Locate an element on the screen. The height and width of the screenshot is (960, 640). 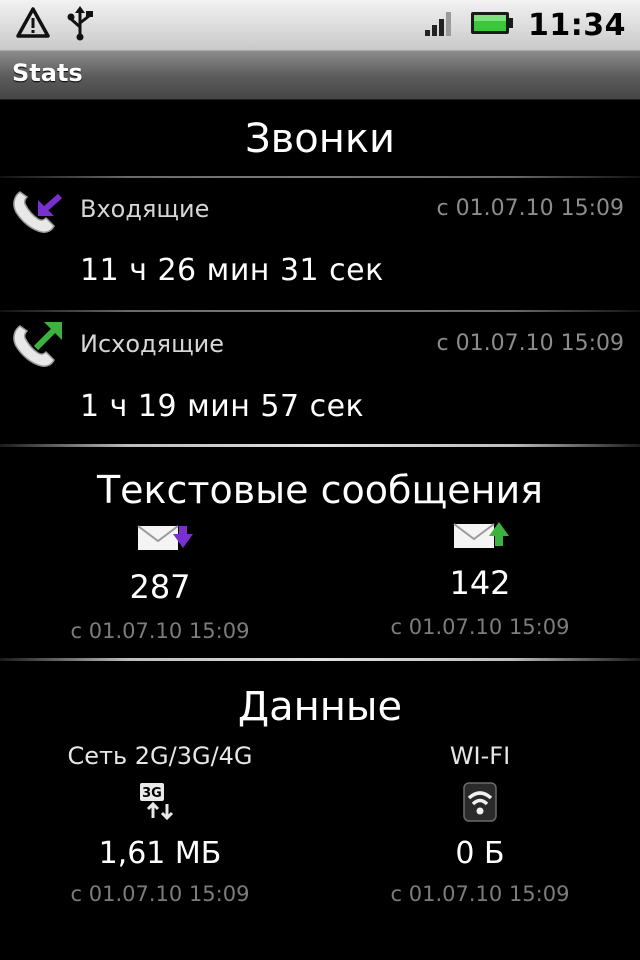
outgoing-label: Исходящие is located at coordinates (152, 344).